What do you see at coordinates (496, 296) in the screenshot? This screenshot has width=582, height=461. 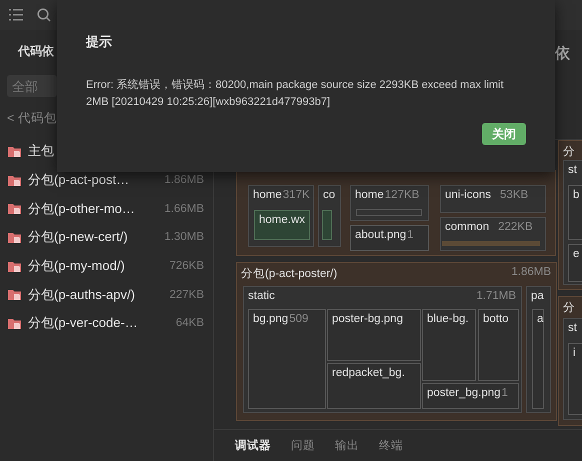 I see `node-size: 1.71MB` at bounding box center [496, 296].